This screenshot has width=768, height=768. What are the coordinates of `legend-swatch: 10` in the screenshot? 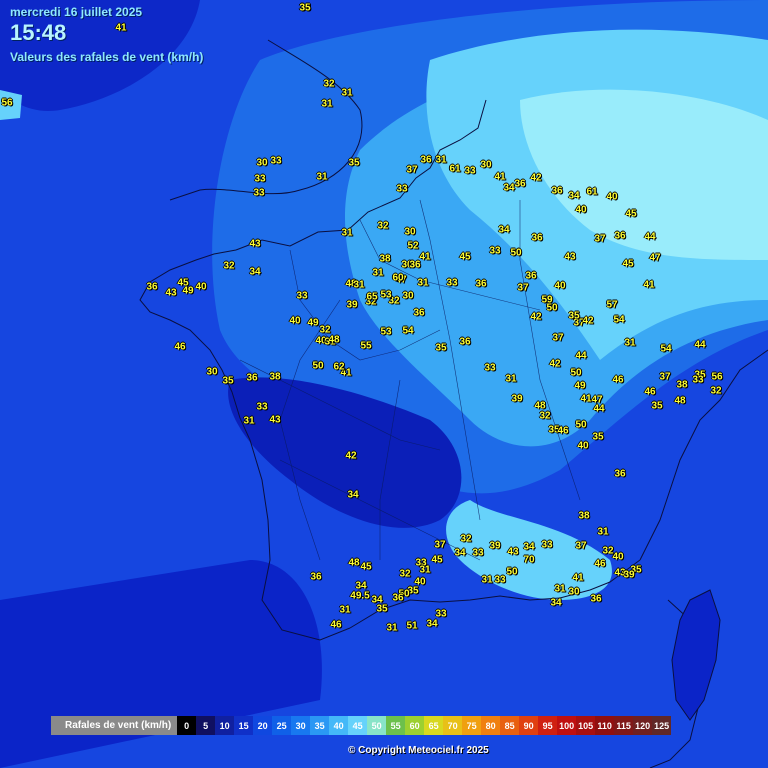 It's located at (225, 725).